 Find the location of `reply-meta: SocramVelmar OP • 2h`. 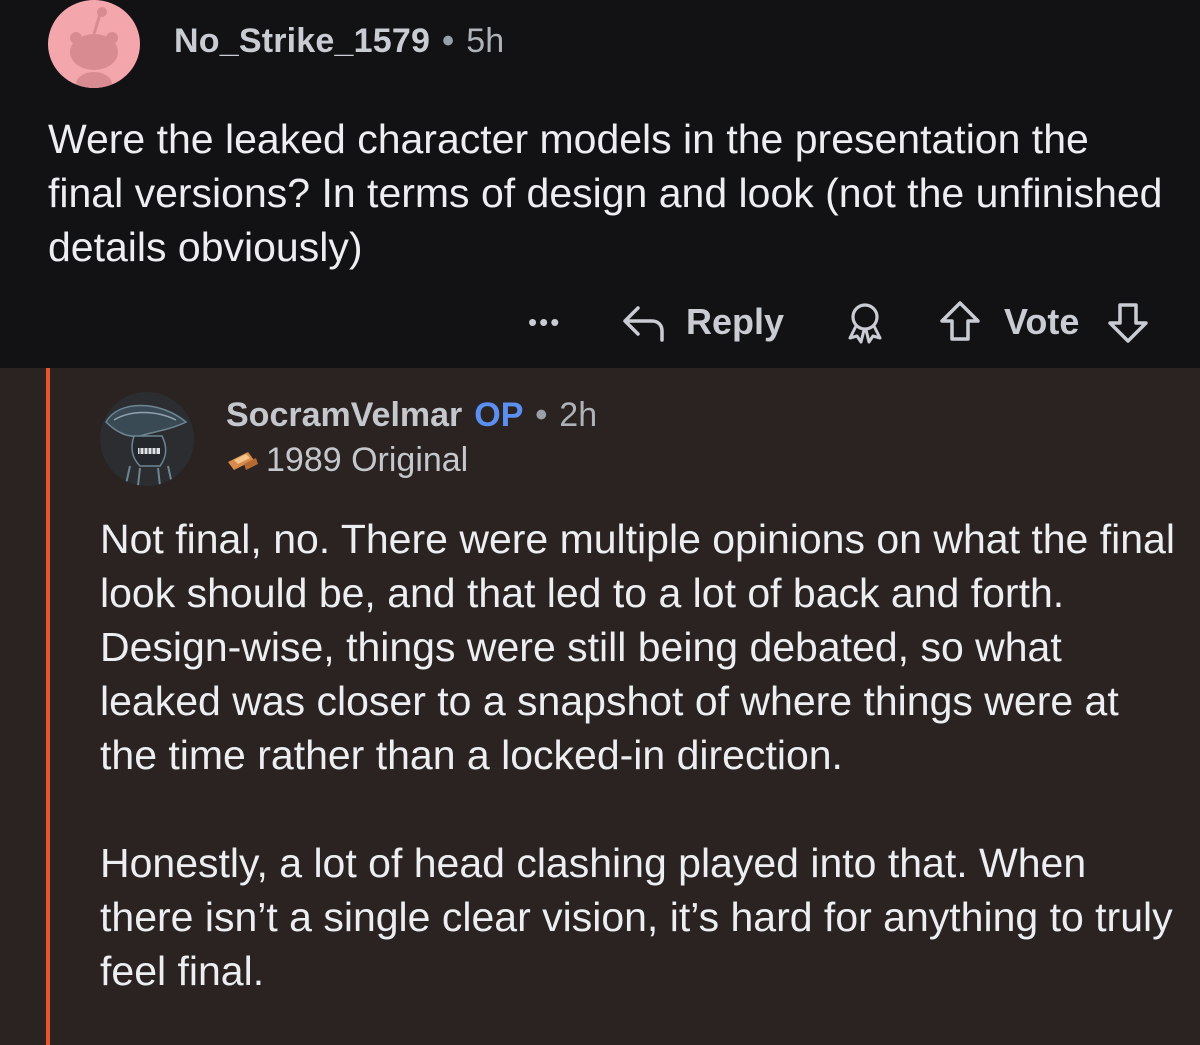

reply-meta: SocramVelmar OP • 2h is located at coordinates (411, 415).